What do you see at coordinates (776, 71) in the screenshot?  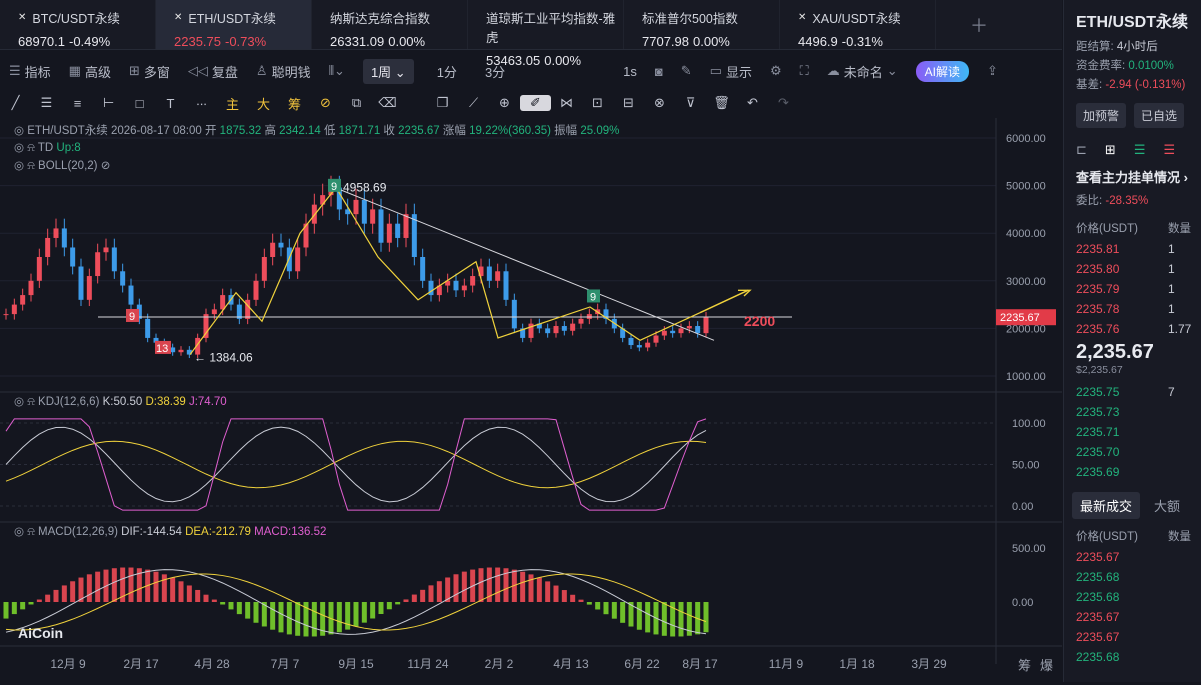 I see `settings-icon: ⚙` at bounding box center [776, 71].